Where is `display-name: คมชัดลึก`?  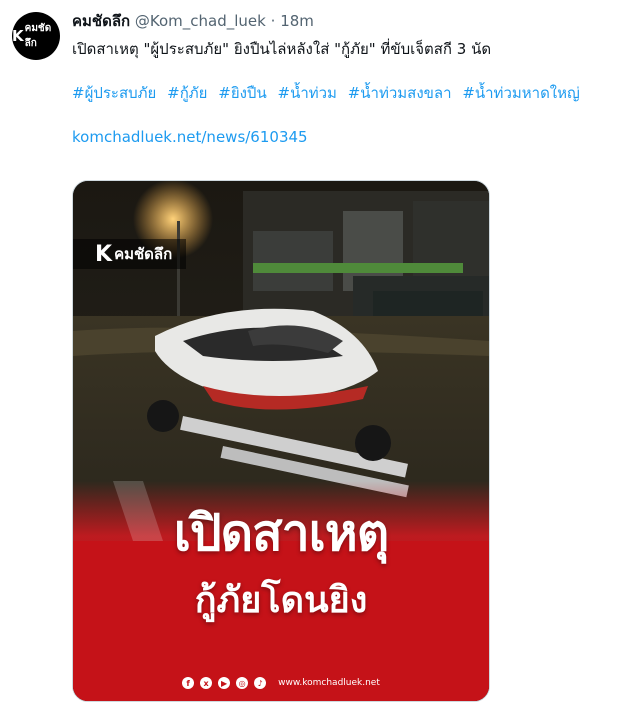
display-name: คมชัดลึก is located at coordinates (101, 21).